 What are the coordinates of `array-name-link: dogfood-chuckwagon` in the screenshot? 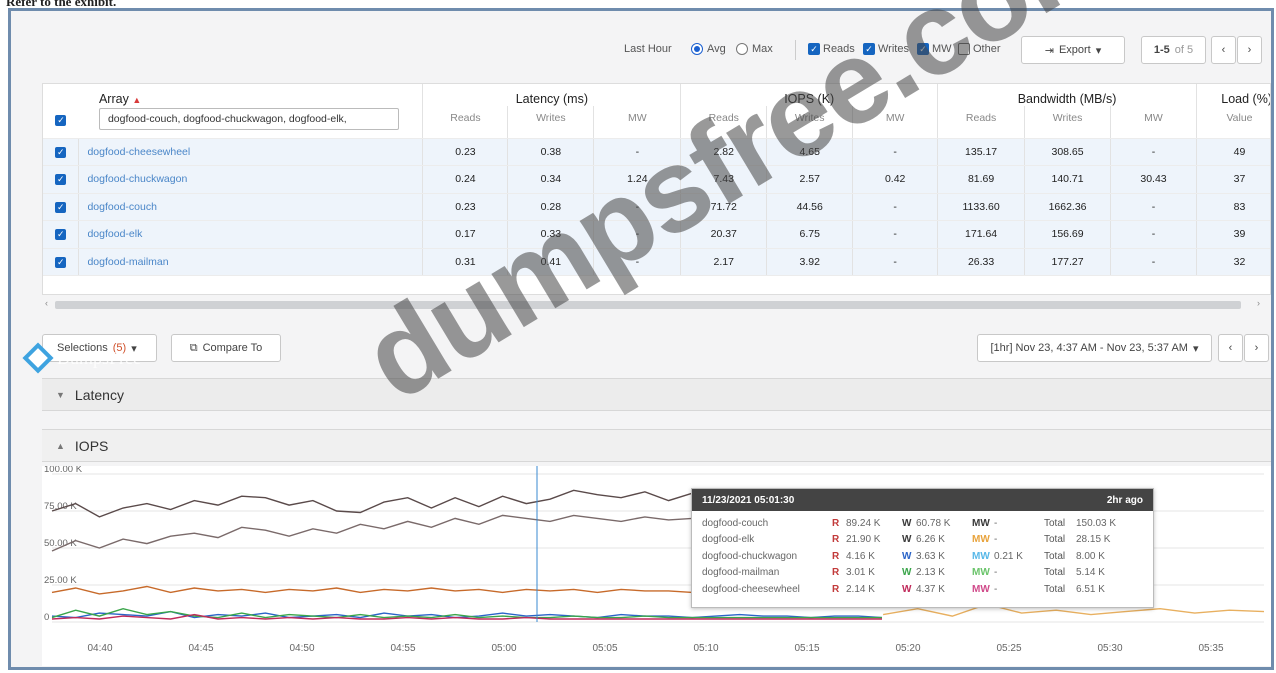 It's located at (251, 179).